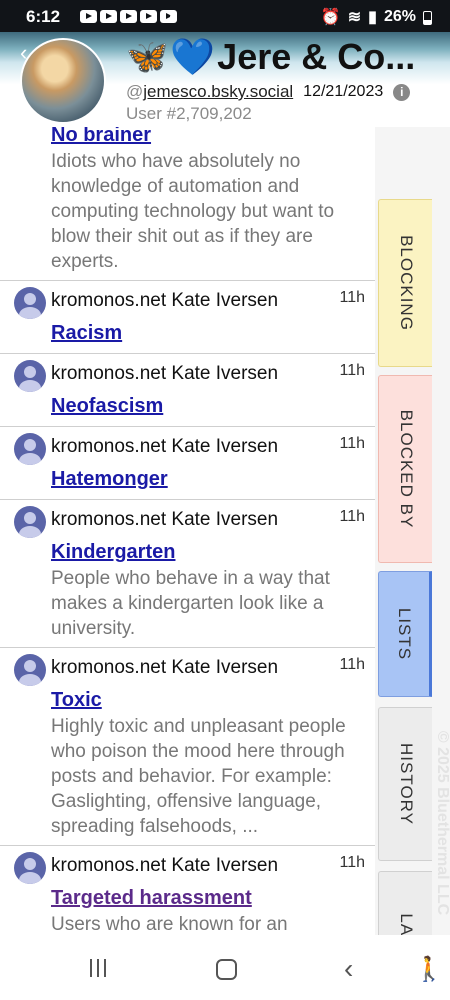 This screenshot has height=1000, width=450. I want to click on copyright-watermark: © 2025 Bluethermal LLC, so click(441, 819).